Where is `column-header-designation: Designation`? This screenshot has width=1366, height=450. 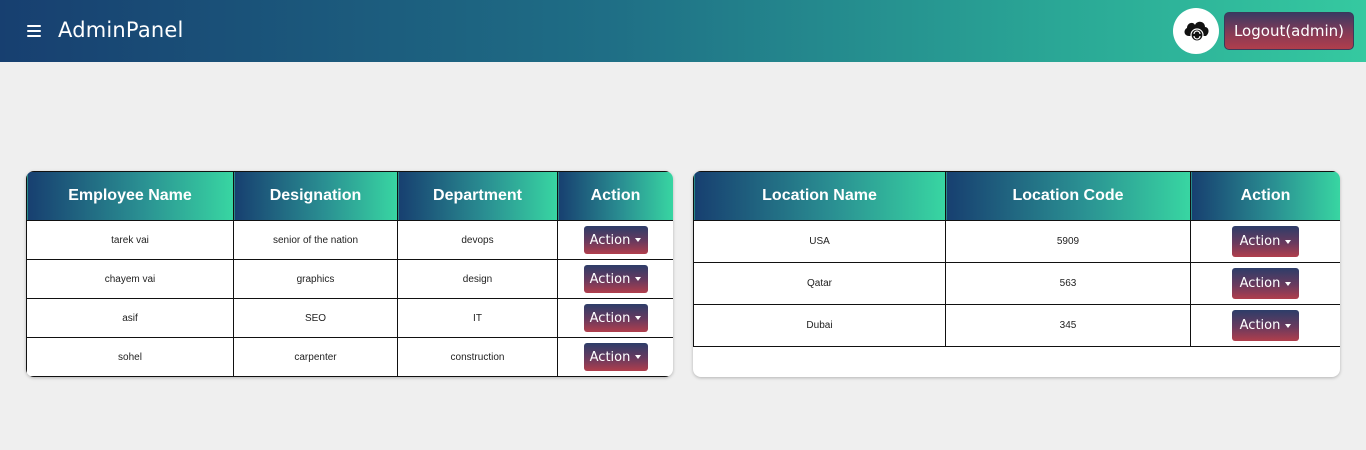
column-header-designation: Designation is located at coordinates (315, 196).